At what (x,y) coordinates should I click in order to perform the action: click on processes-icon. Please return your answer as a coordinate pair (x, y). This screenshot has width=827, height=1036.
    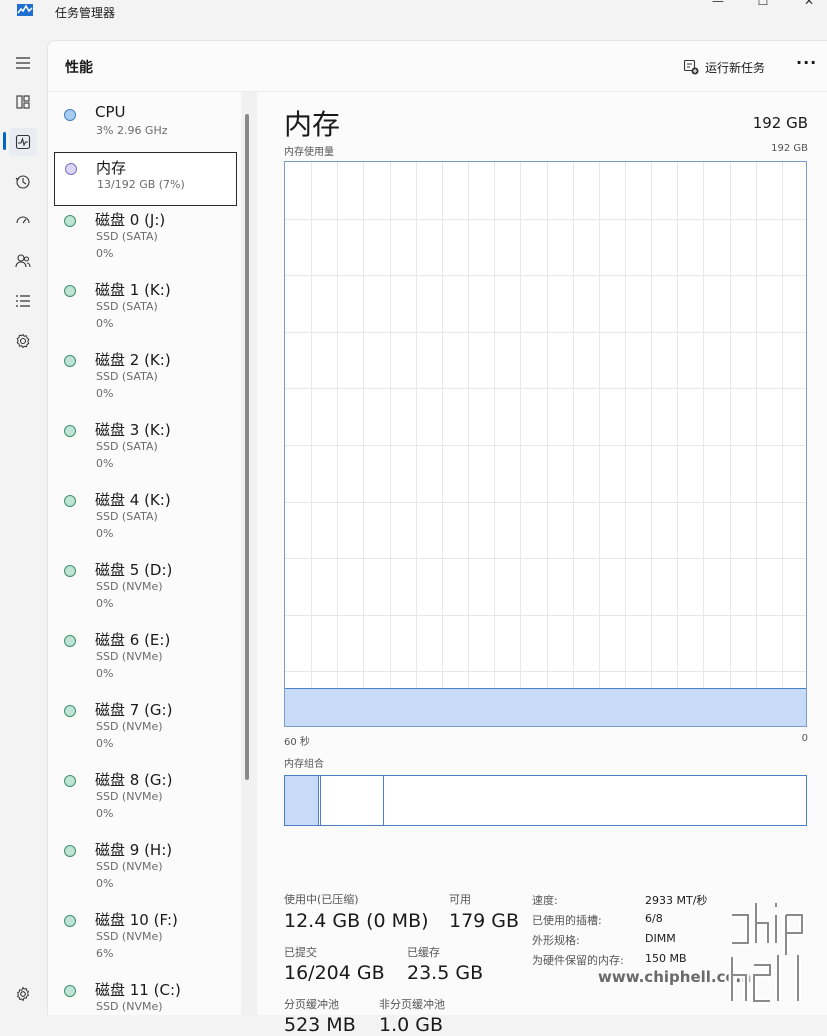
    Looking at the image, I should click on (23, 102).